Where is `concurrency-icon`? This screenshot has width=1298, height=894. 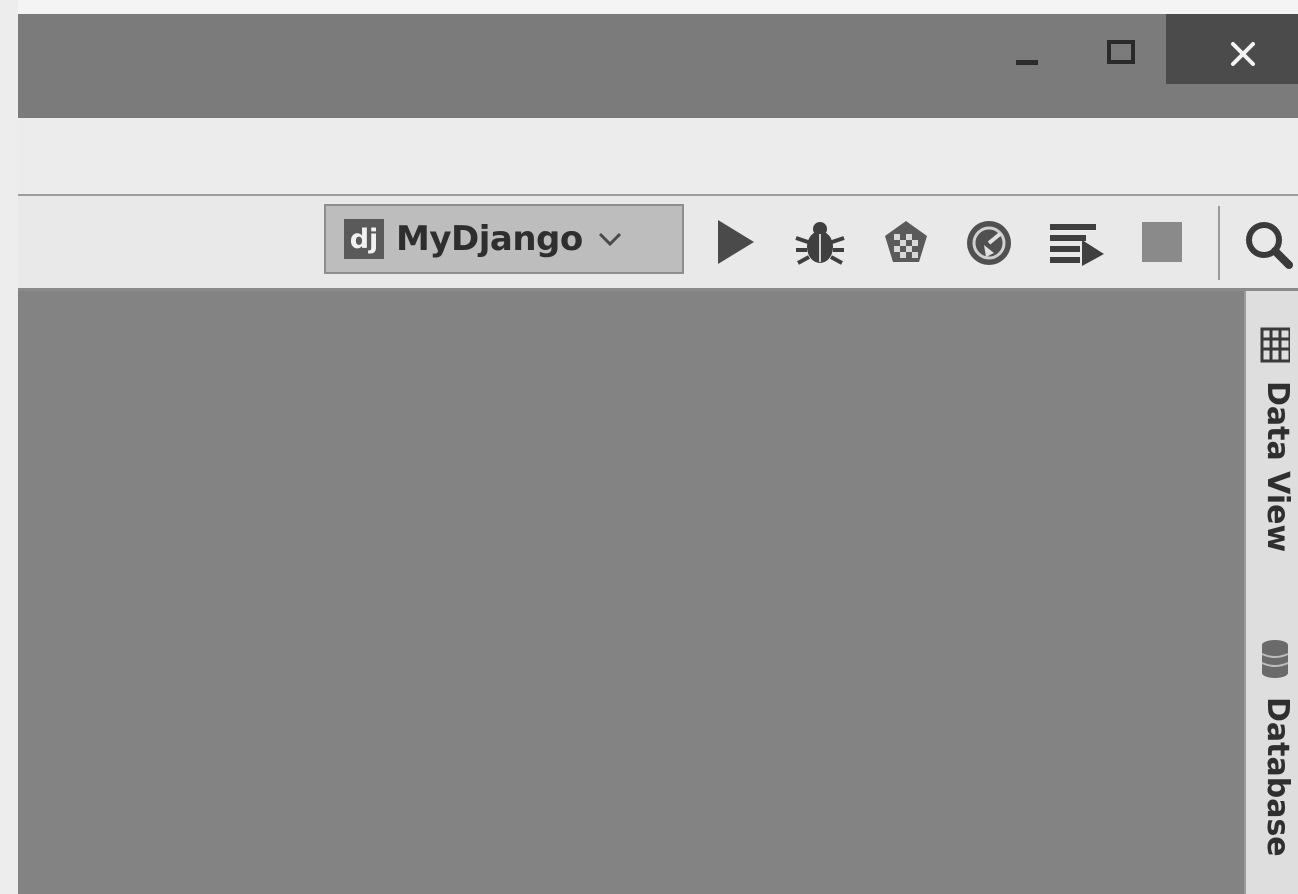 concurrency-icon is located at coordinates (1077, 243).